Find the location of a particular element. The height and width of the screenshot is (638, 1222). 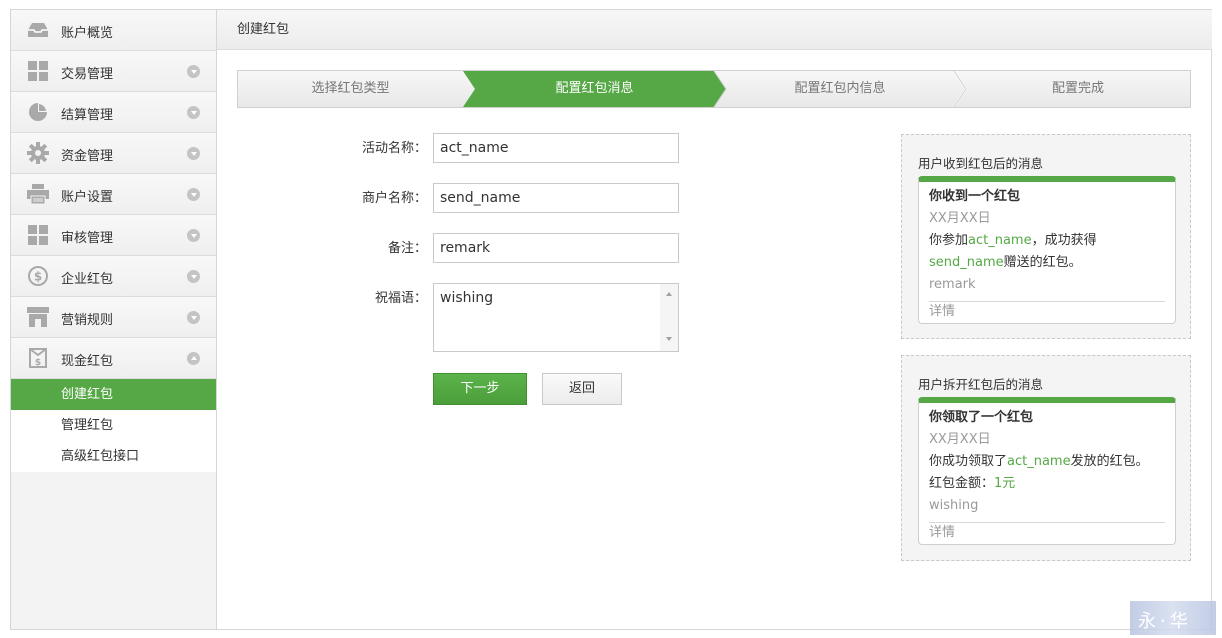

wishing-label: 祝福语： is located at coordinates (400, 298).